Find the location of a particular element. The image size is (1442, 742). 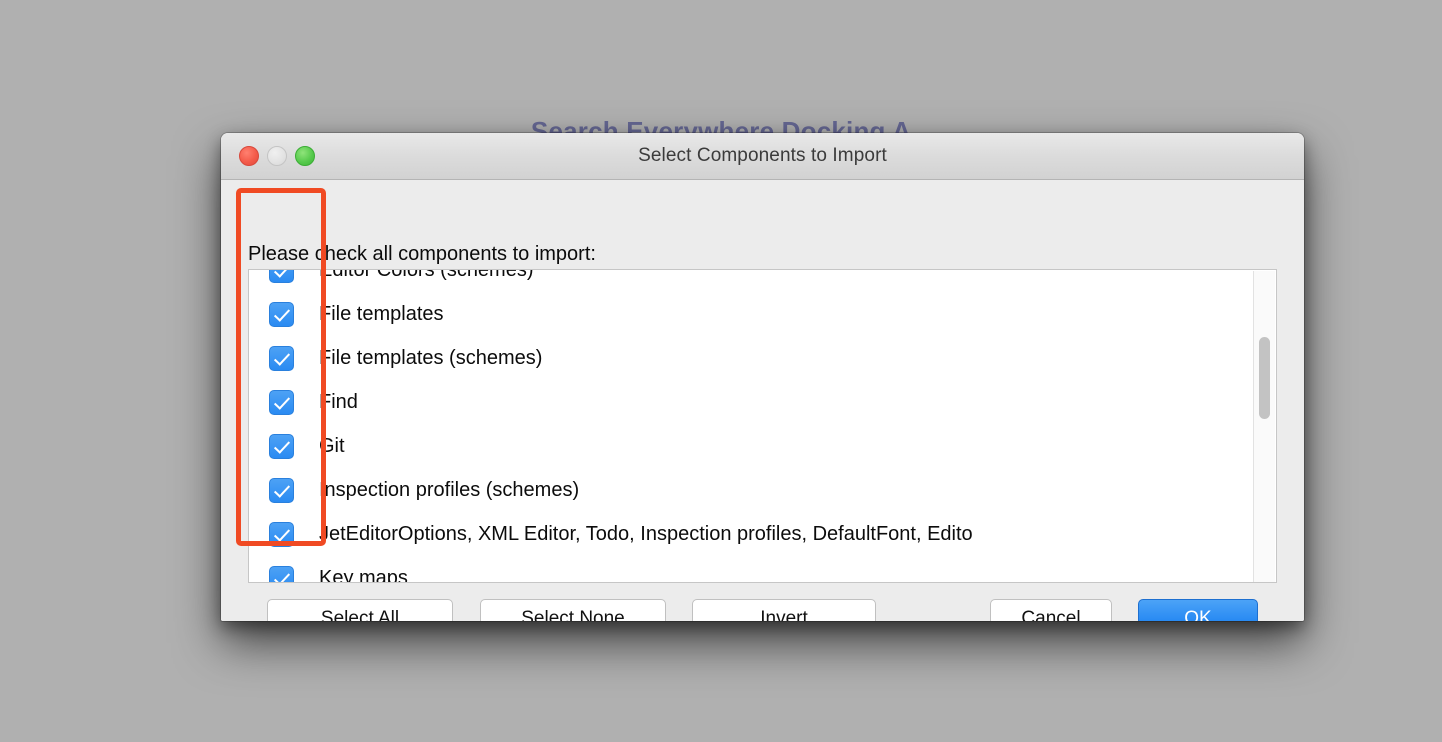

list-item-label: File templates is located at coordinates (381, 313).